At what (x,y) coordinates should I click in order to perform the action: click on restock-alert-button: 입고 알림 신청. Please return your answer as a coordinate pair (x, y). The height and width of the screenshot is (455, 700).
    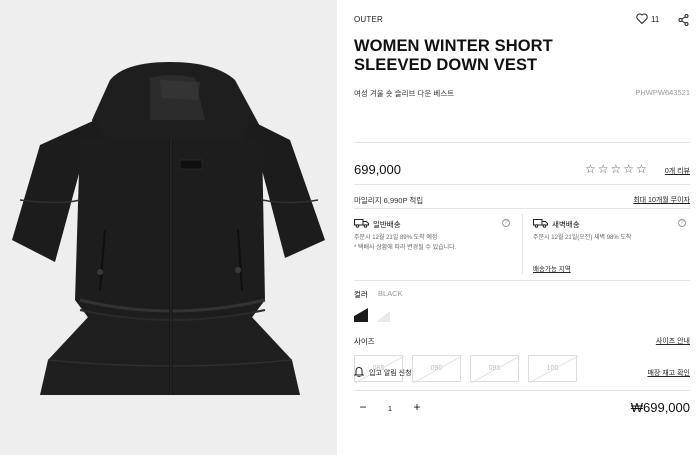
    Looking at the image, I should click on (382, 372).